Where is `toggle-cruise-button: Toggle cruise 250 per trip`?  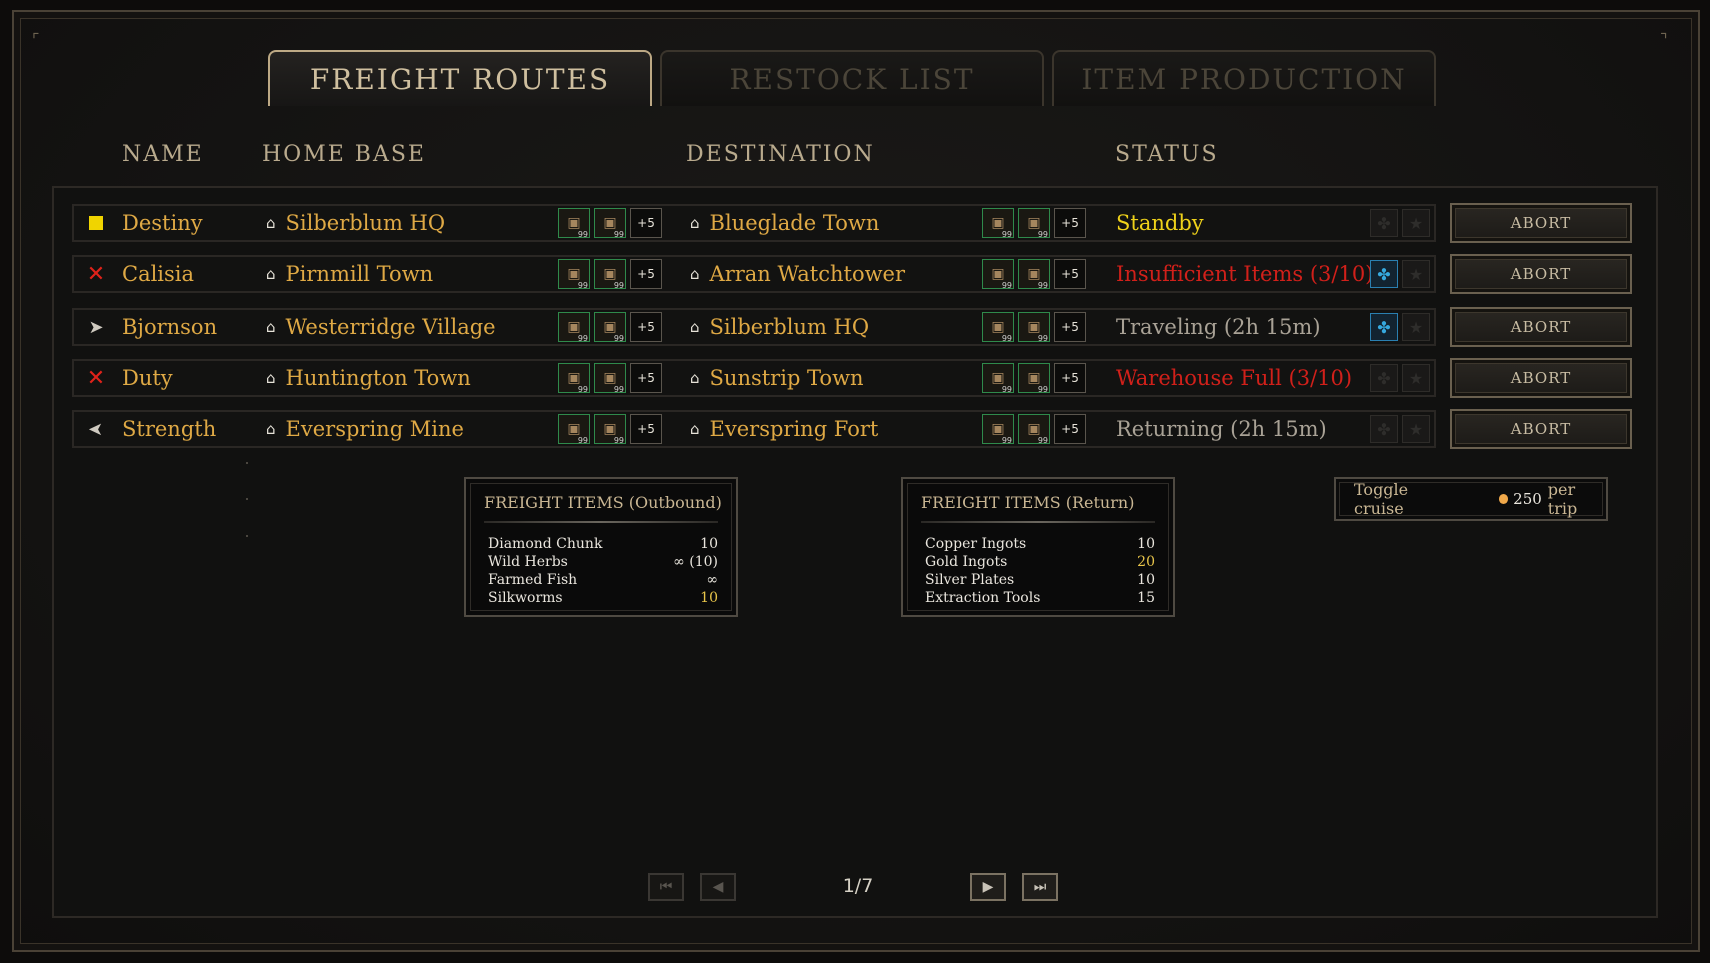
toggle-cruise-button: Toggle cruise 250 per trip is located at coordinates (1471, 499).